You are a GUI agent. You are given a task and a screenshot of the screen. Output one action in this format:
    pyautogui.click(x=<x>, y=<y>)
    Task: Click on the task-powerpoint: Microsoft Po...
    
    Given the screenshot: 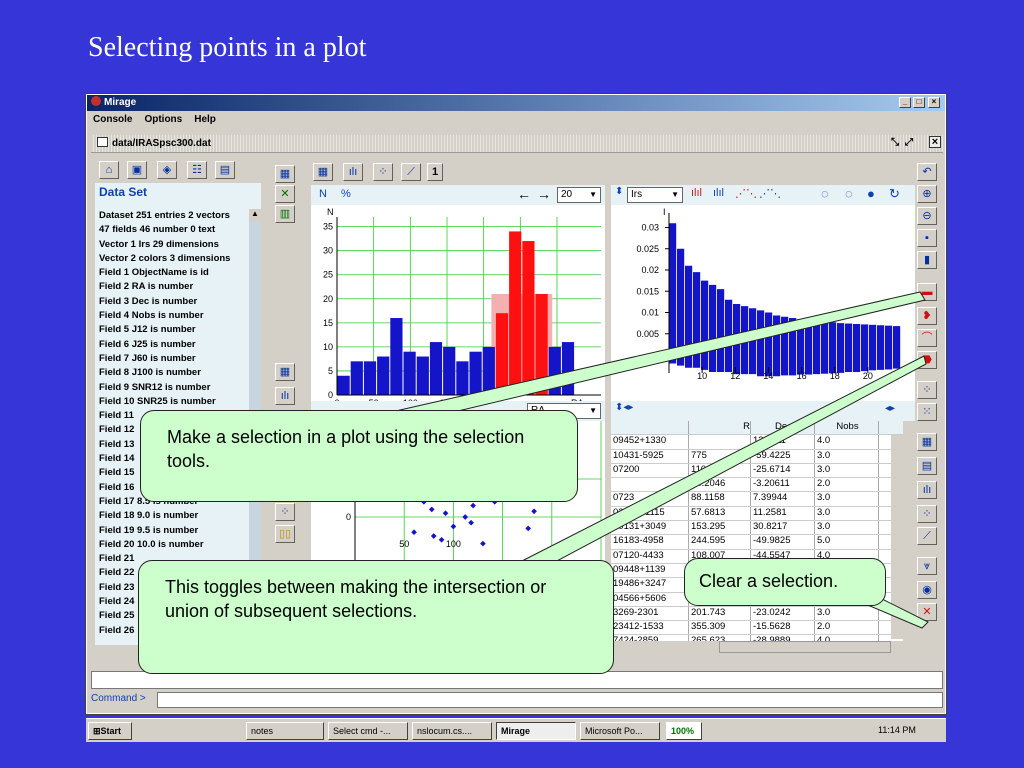 What is the action you would take?
    pyautogui.click(x=620, y=731)
    